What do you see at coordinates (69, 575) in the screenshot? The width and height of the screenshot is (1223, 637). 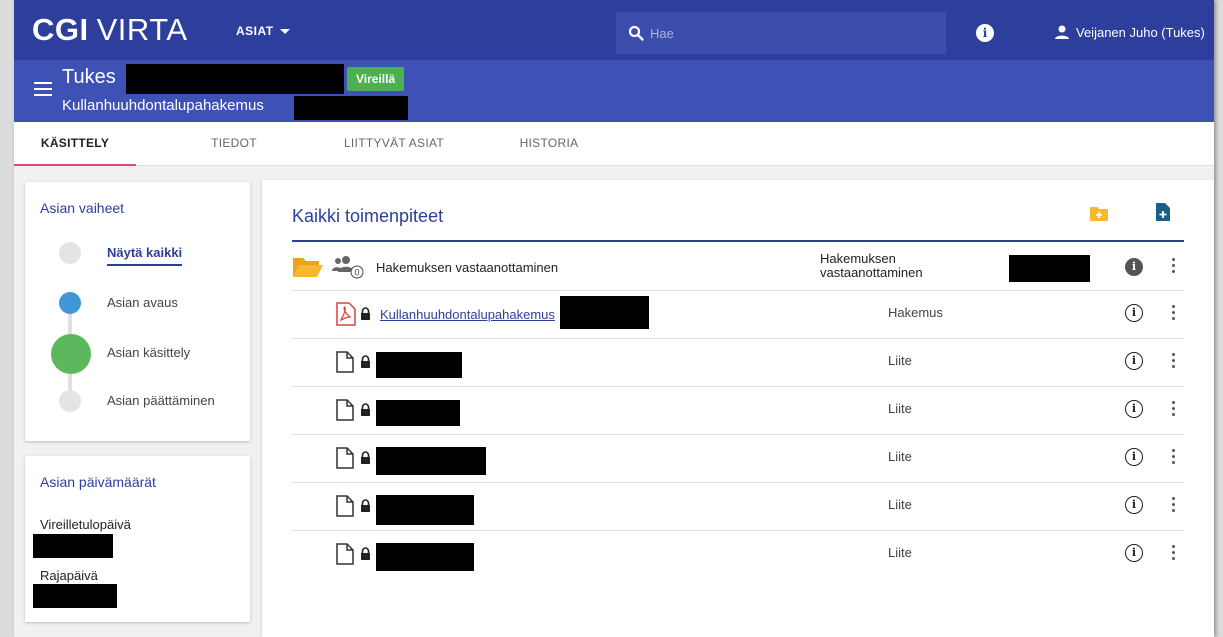 I see `date-label-deadline: Rajapäivä` at bounding box center [69, 575].